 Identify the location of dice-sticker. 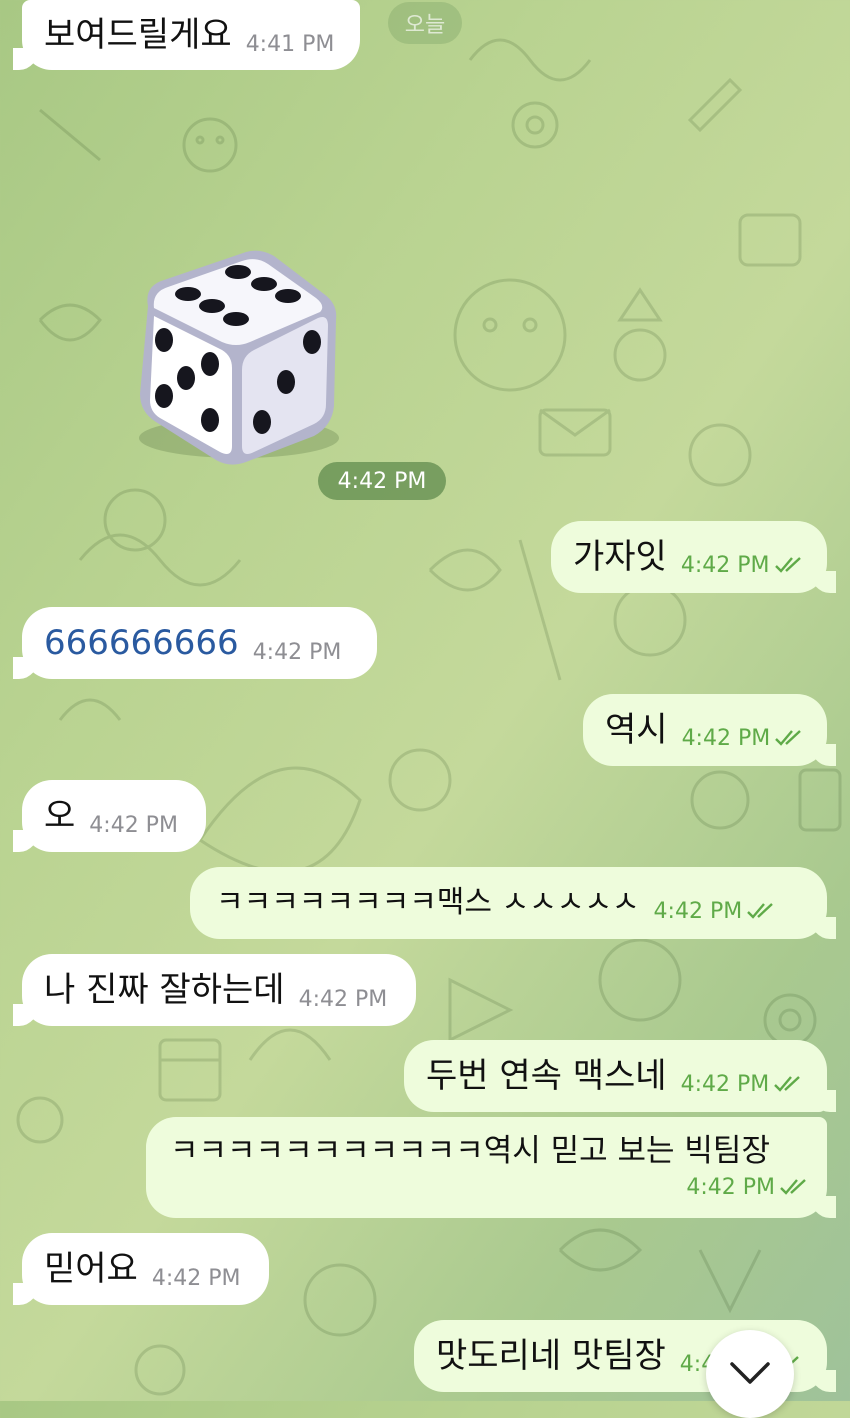
(239, 357).